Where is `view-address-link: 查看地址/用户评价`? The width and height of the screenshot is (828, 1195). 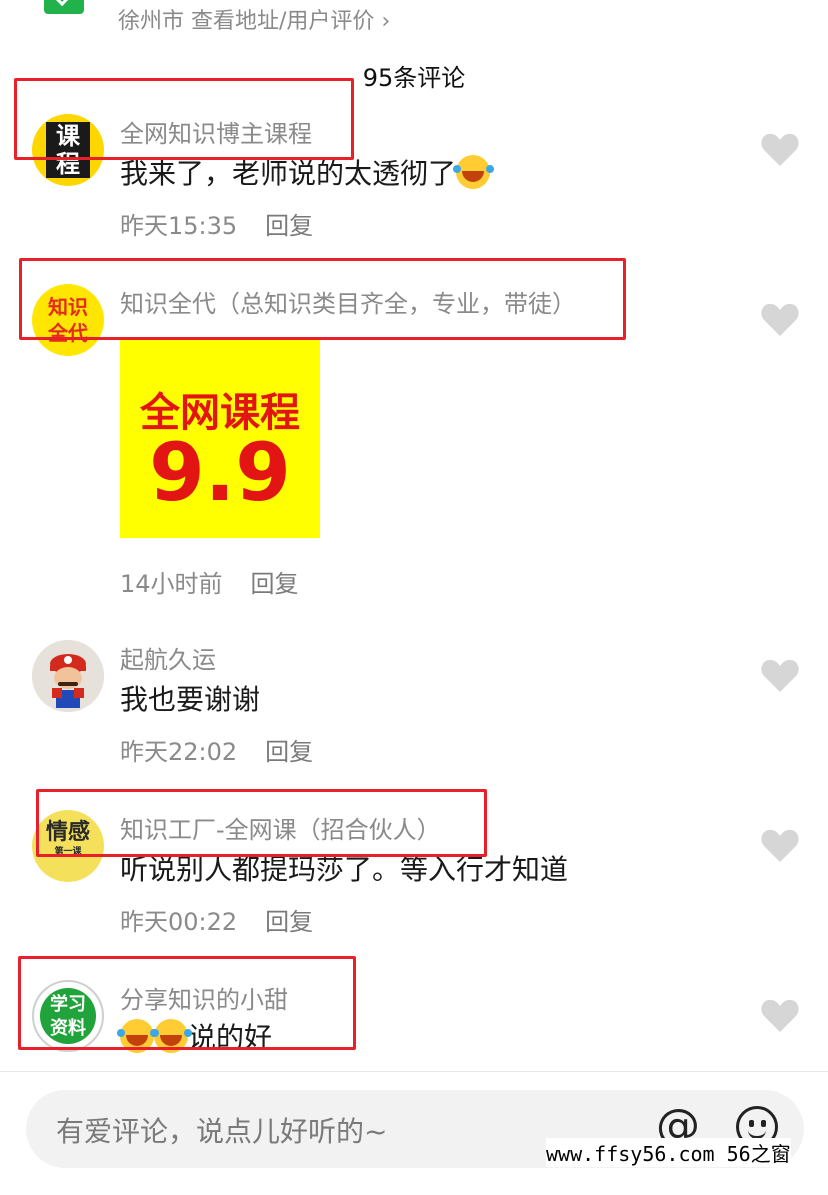
view-address-link: 查看地址/用户评价 is located at coordinates (282, 21).